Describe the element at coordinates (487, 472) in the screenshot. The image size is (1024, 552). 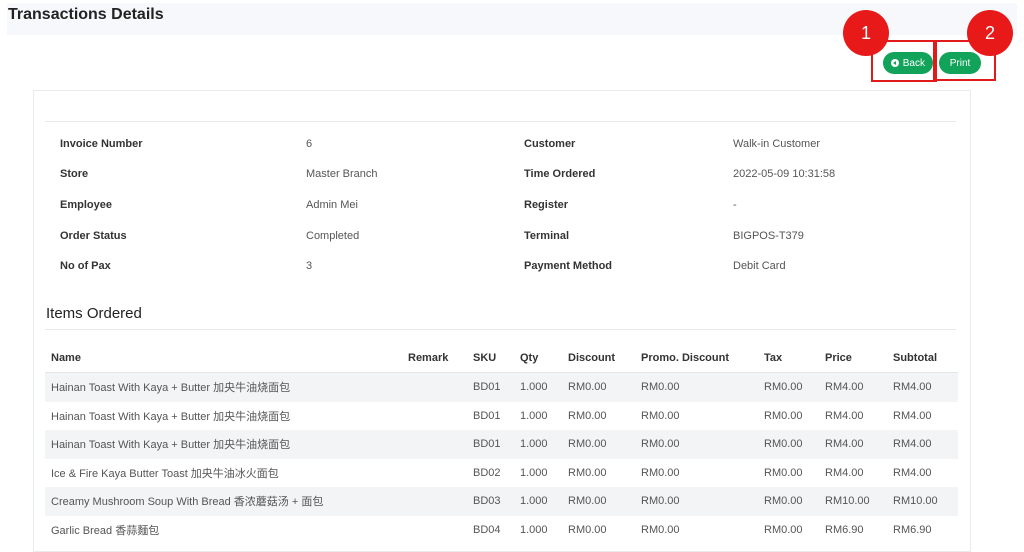
I see `item-sku: BD02` at that location.